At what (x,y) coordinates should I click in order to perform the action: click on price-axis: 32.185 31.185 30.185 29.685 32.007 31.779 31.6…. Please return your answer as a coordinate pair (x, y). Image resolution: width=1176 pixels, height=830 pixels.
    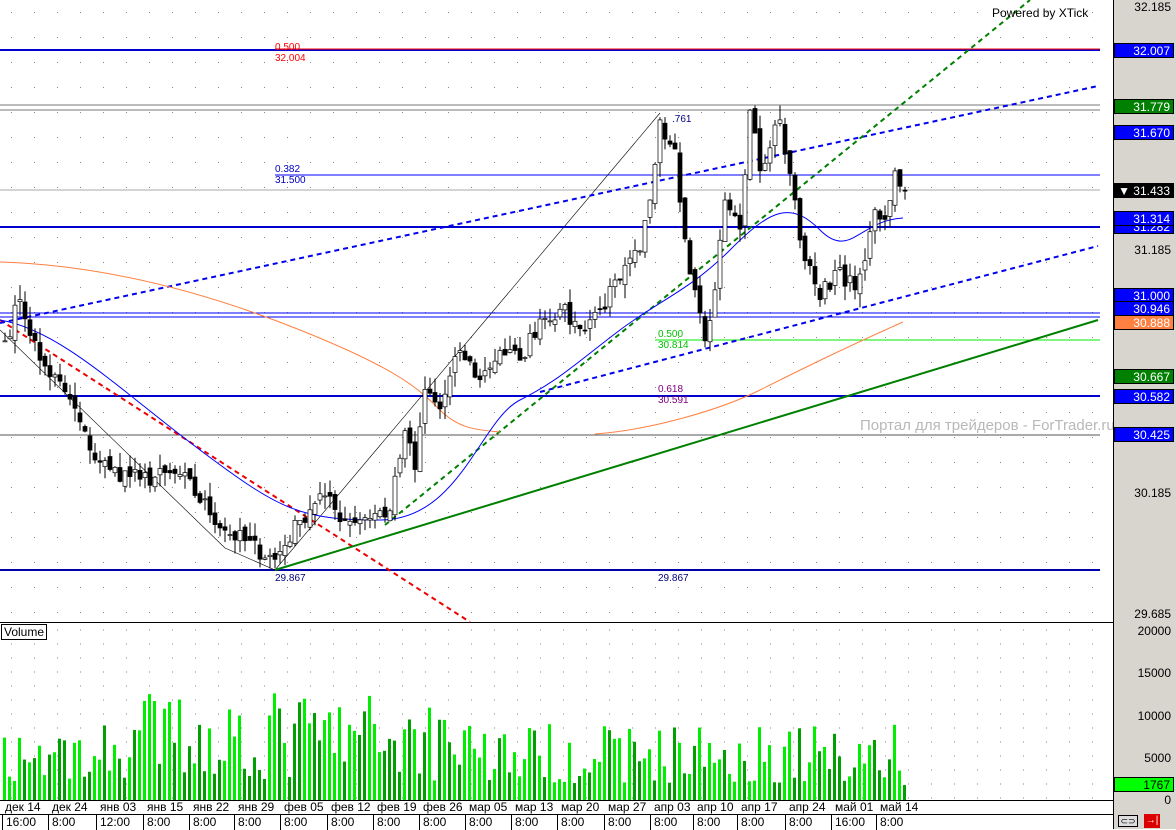
    Looking at the image, I should click on (1144, 414).